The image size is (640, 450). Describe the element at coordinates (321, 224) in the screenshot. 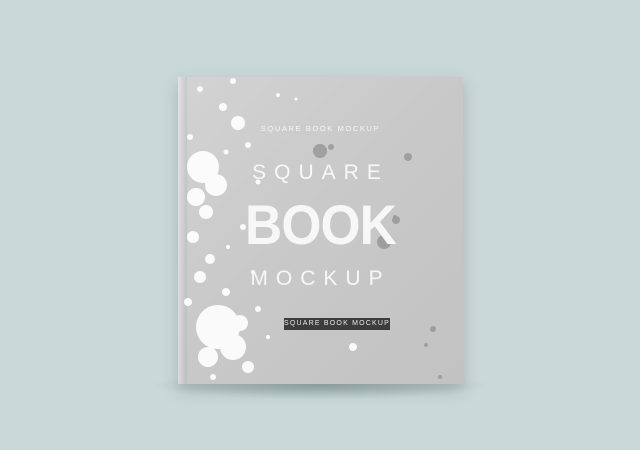

I see `cover-title-word-book: BOOK` at that location.